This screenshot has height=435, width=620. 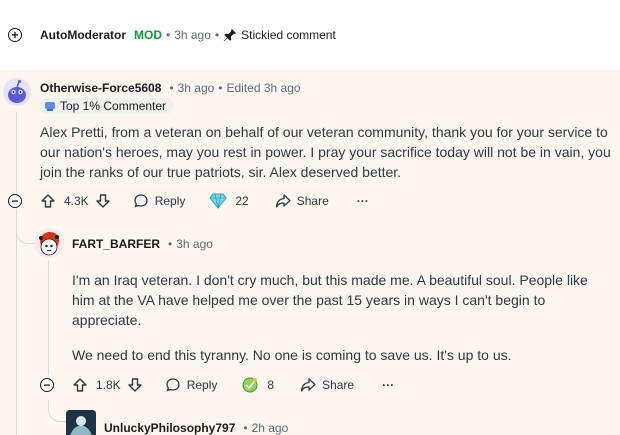 I want to click on comment-author: UnluckyPhilosophy797, so click(x=169, y=428).